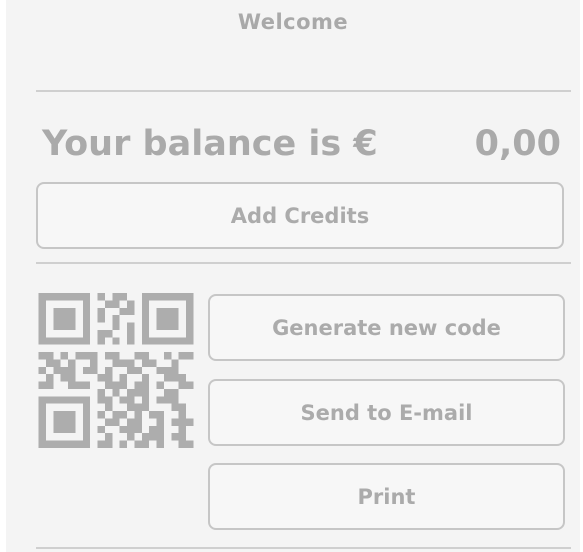 The image size is (583, 552). I want to click on add-credits-button: Add Credits, so click(300, 215).